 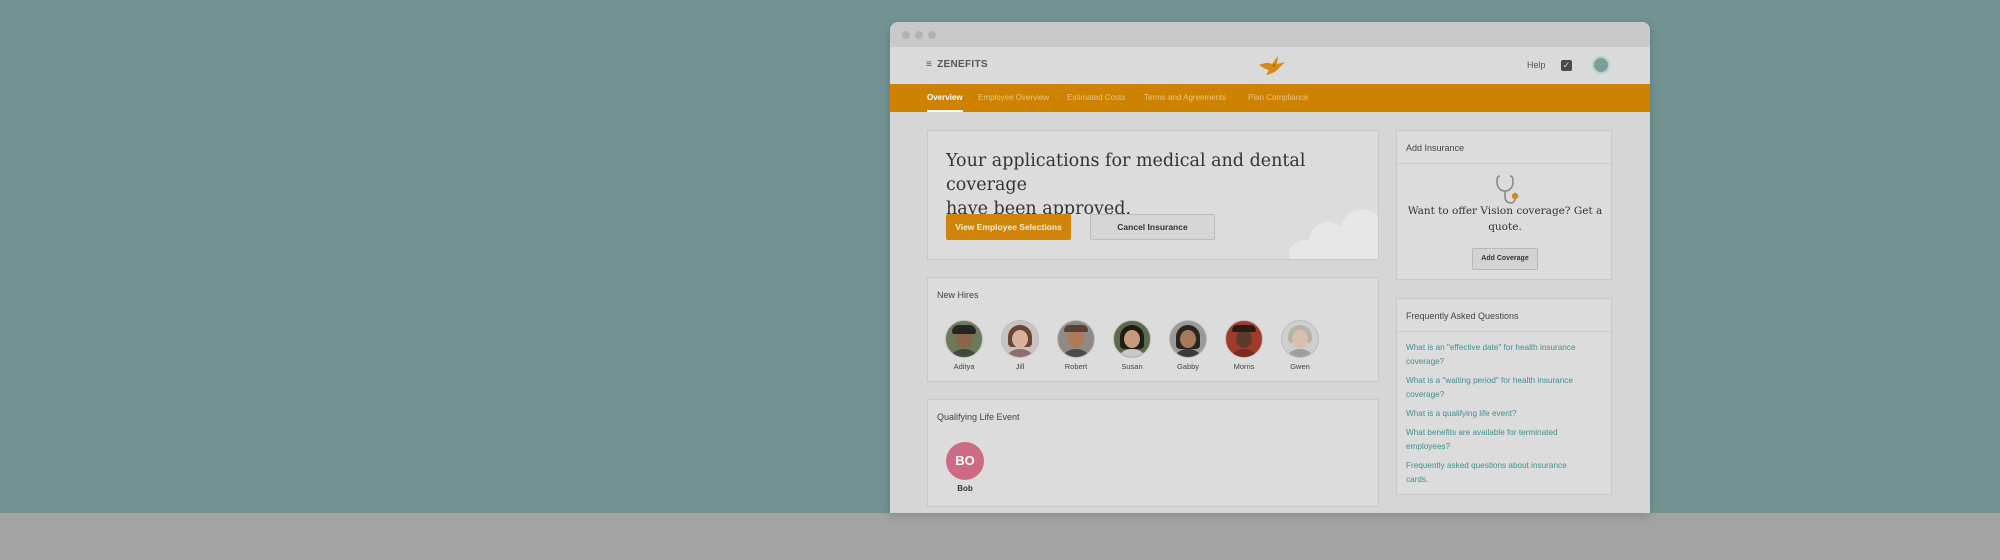 I want to click on qualifying-life-event-card: Qualifying Life Event BO Bob, so click(x=1153, y=453).